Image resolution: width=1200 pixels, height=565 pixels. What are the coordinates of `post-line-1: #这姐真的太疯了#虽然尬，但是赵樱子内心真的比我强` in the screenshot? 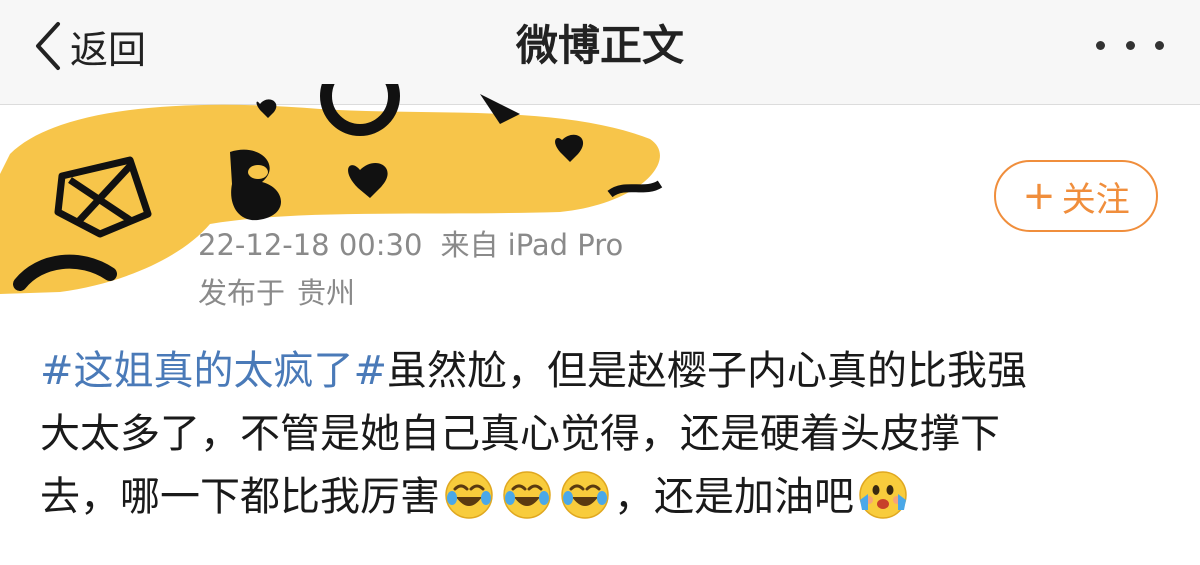 It's located at (600, 371).